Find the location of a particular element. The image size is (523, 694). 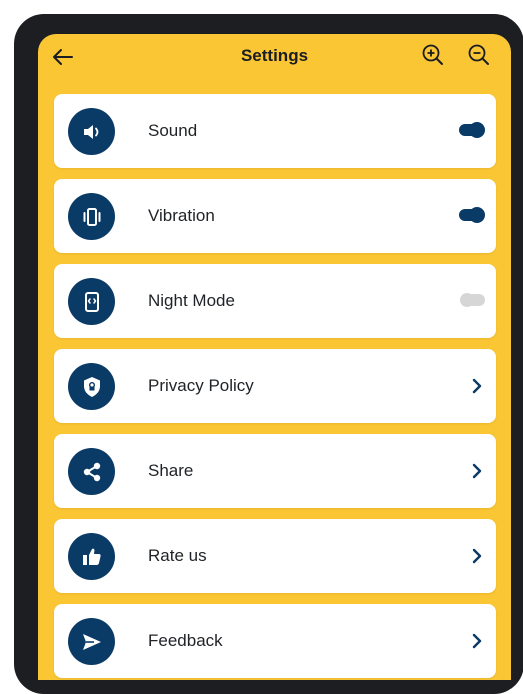

sound-toggle is located at coordinates (472, 130).